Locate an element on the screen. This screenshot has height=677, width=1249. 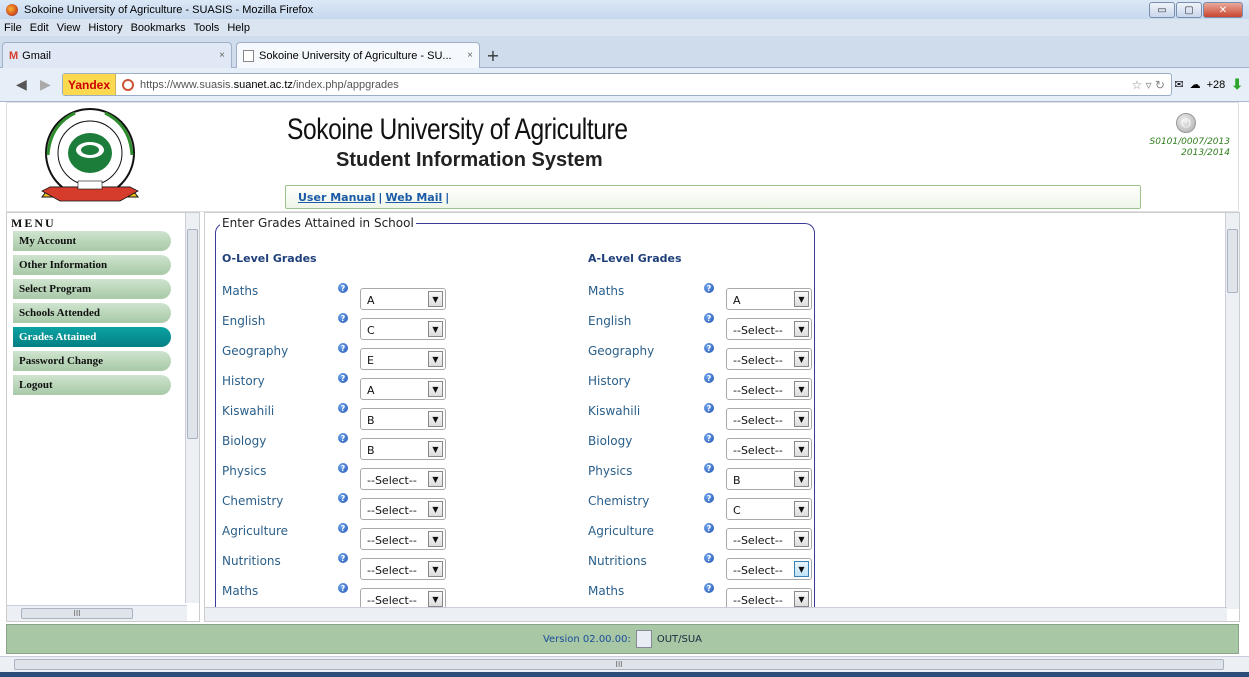
mail-icon: ✉ is located at coordinates (1178, 84).